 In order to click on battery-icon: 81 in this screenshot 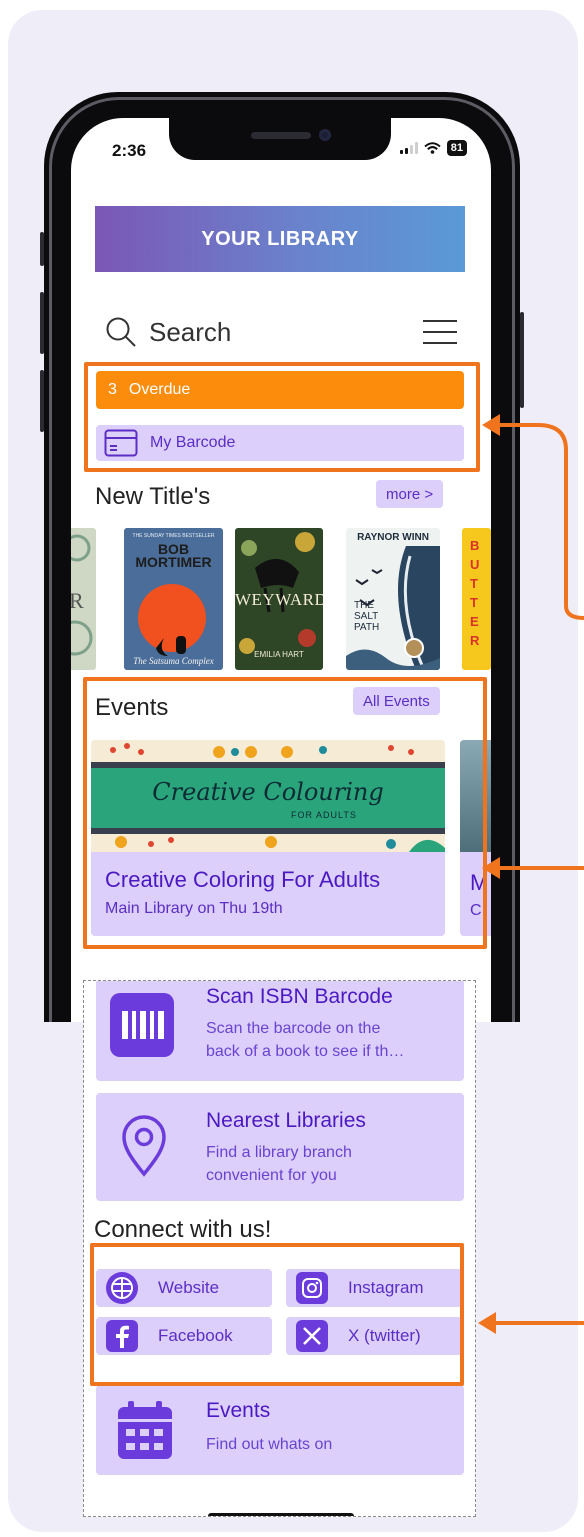, I will do `click(456, 148)`.